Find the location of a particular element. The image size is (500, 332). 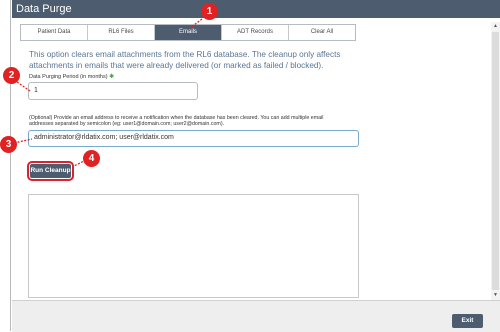

marker-2: 2 is located at coordinates (11, 75).